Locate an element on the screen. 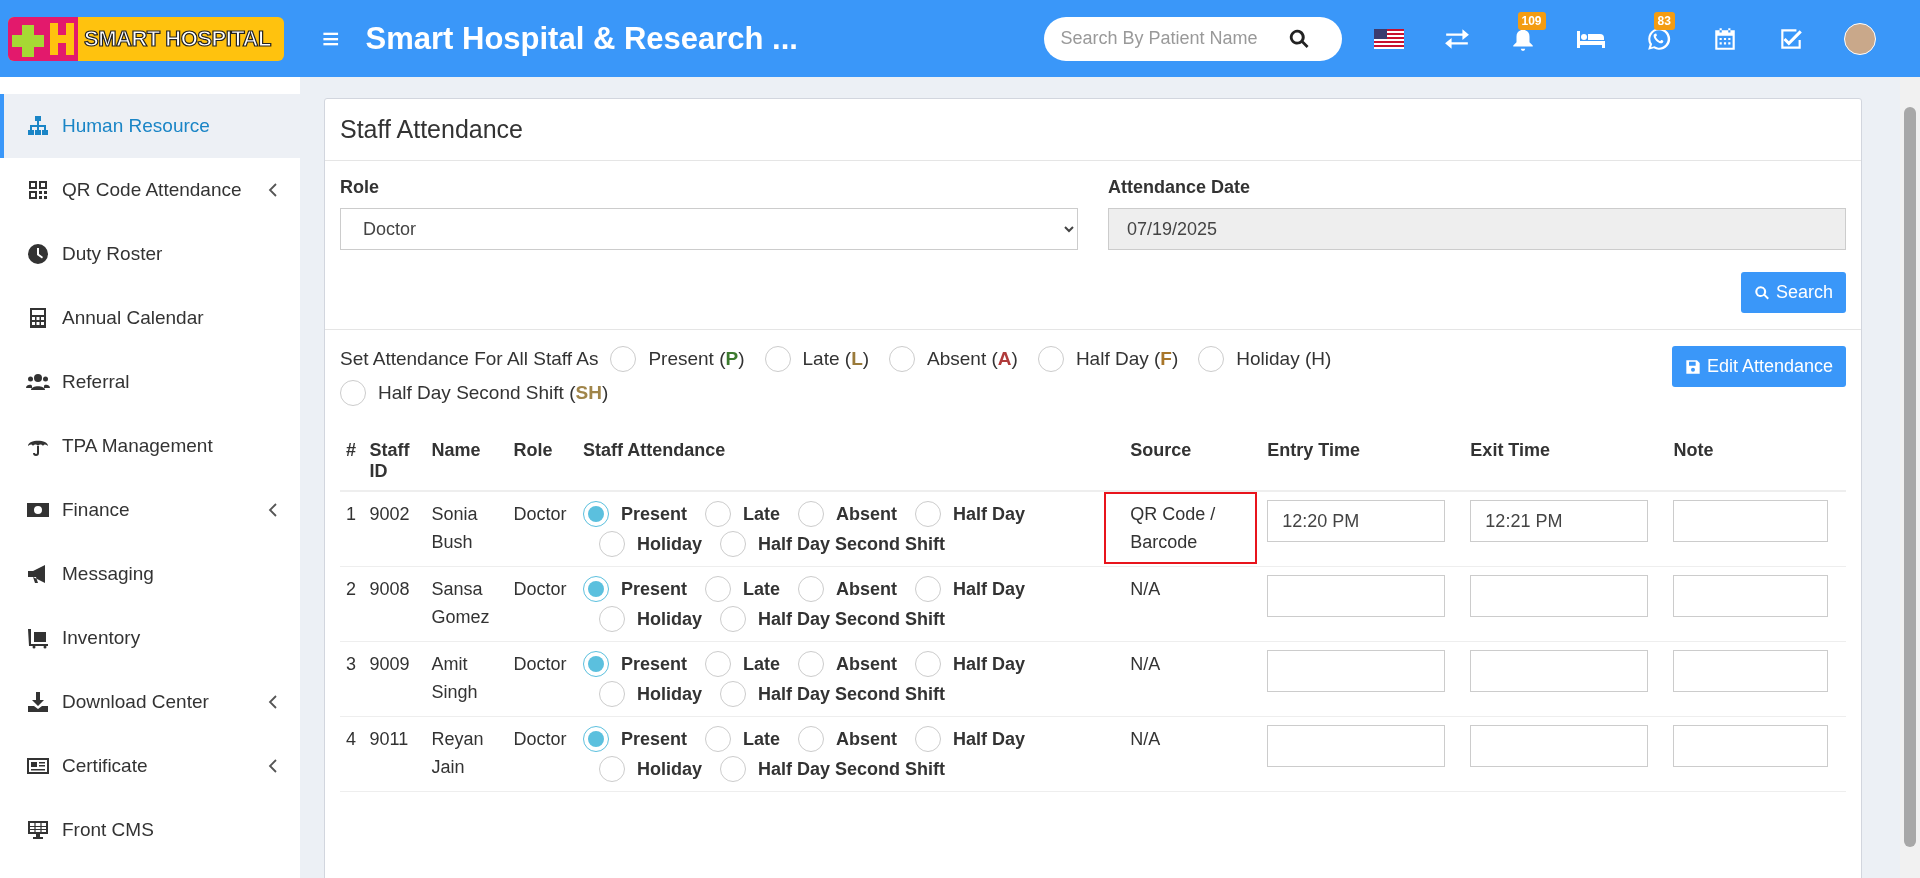 The width and height of the screenshot is (1920, 878). search-box: Search By Patient Name is located at coordinates (1192, 38).